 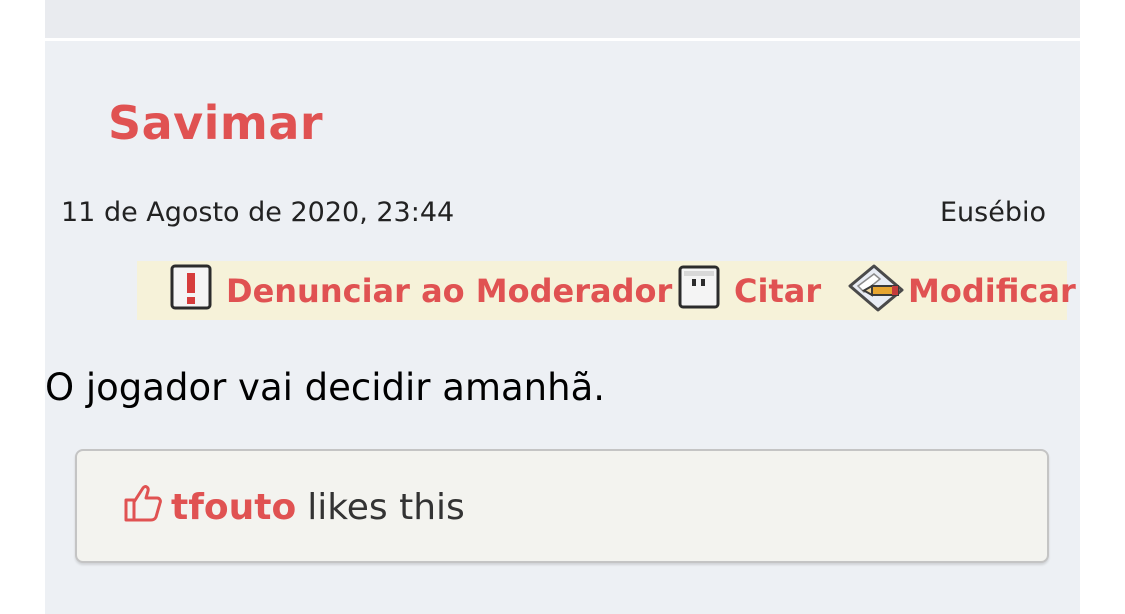 What do you see at coordinates (449, 290) in the screenshot?
I see `report-to-moderator-label: Denunciar ao Moderador` at bounding box center [449, 290].